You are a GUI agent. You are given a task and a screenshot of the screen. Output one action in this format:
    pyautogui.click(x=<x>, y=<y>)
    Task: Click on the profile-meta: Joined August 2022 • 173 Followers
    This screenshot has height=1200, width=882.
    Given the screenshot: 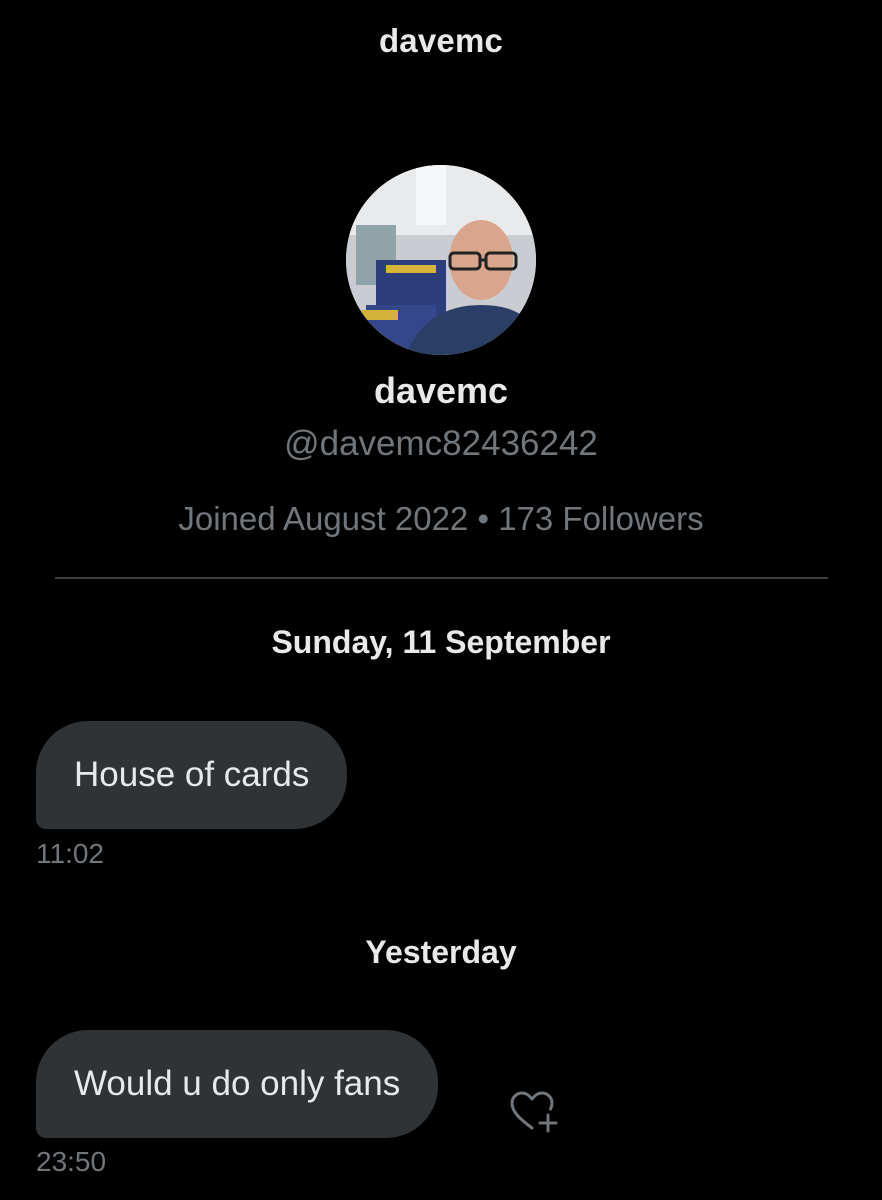 What is the action you would take?
    pyautogui.click(x=441, y=519)
    